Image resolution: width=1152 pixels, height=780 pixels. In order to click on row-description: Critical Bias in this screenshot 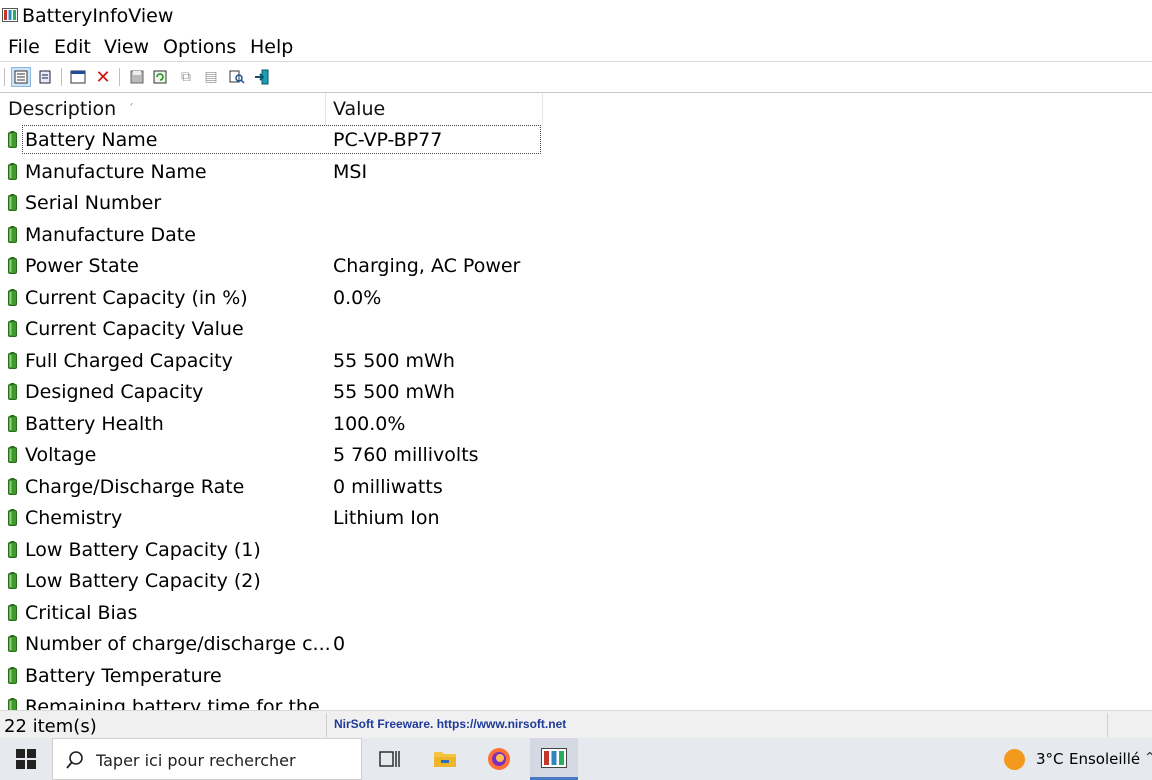, I will do `click(81, 612)`.